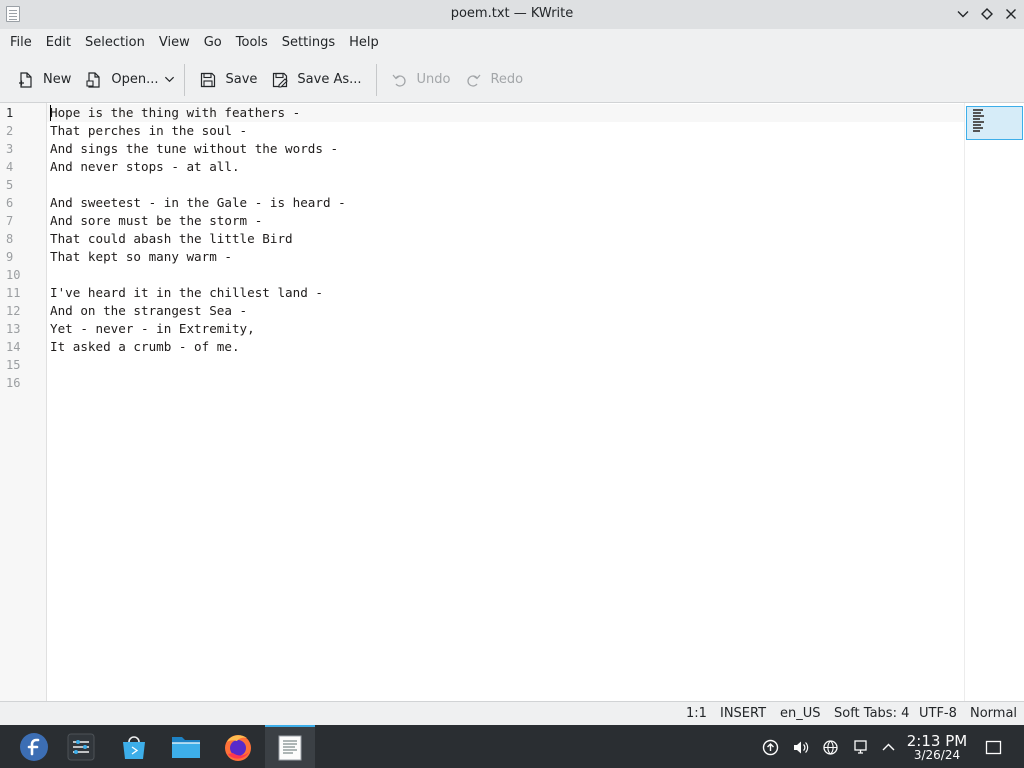 The width and height of the screenshot is (1024, 768). What do you see at coordinates (175, 113) in the screenshot?
I see `text-line: Hope is the thing with feathers -` at bounding box center [175, 113].